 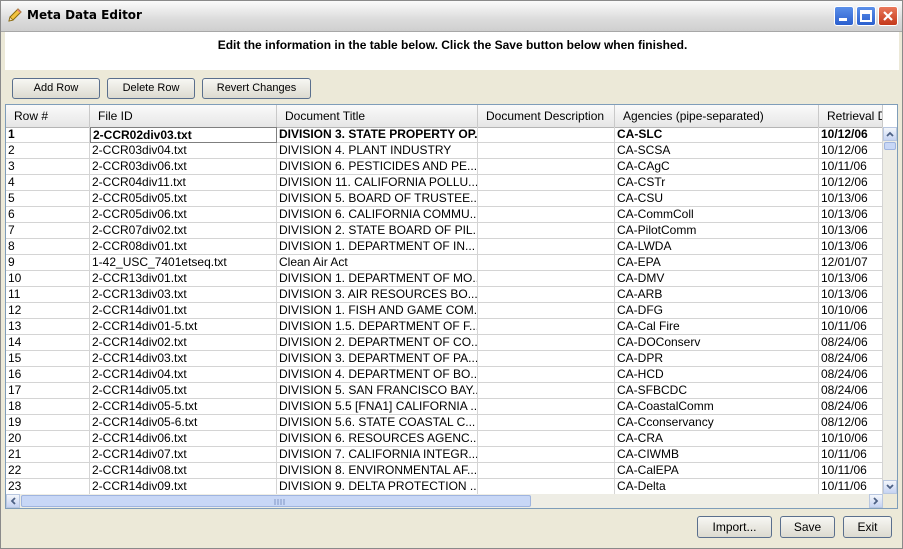 What do you see at coordinates (48, 359) in the screenshot?
I see `table-cell-row-number: 15` at bounding box center [48, 359].